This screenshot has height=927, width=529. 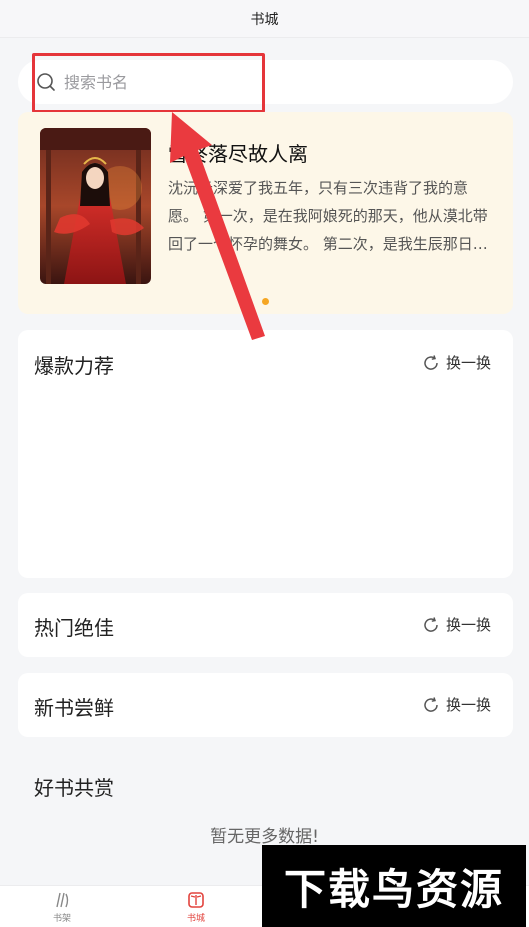 I want to click on section-title: 热门绝佳, so click(x=74, y=628).